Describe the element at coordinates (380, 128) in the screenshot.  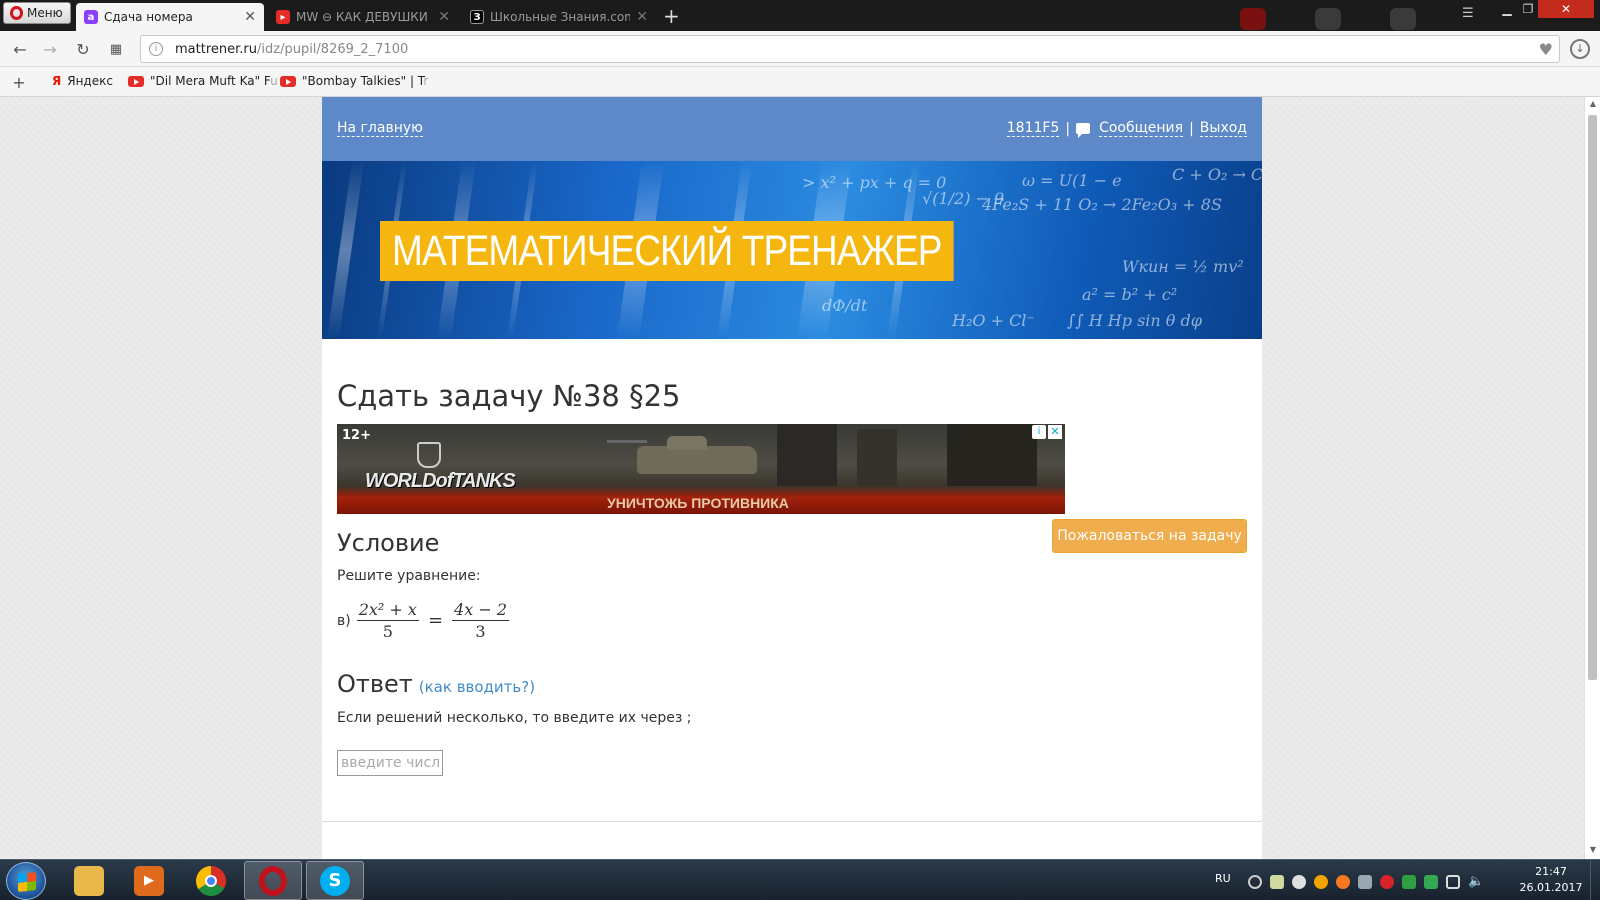
I see `home-link: На главную` at that location.